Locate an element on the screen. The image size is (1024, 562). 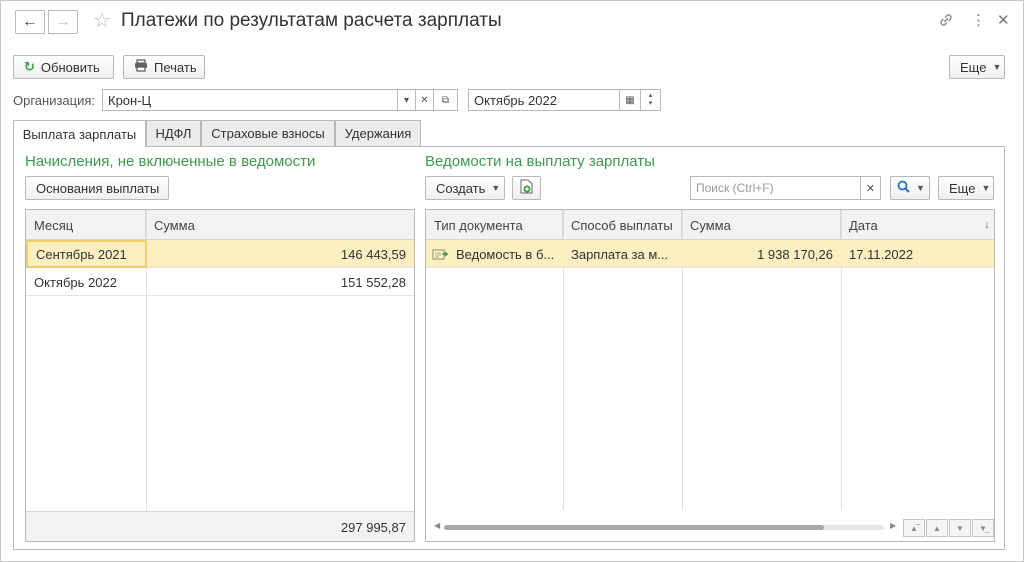
period-field: Октябрь 2022 is located at coordinates (544, 100).